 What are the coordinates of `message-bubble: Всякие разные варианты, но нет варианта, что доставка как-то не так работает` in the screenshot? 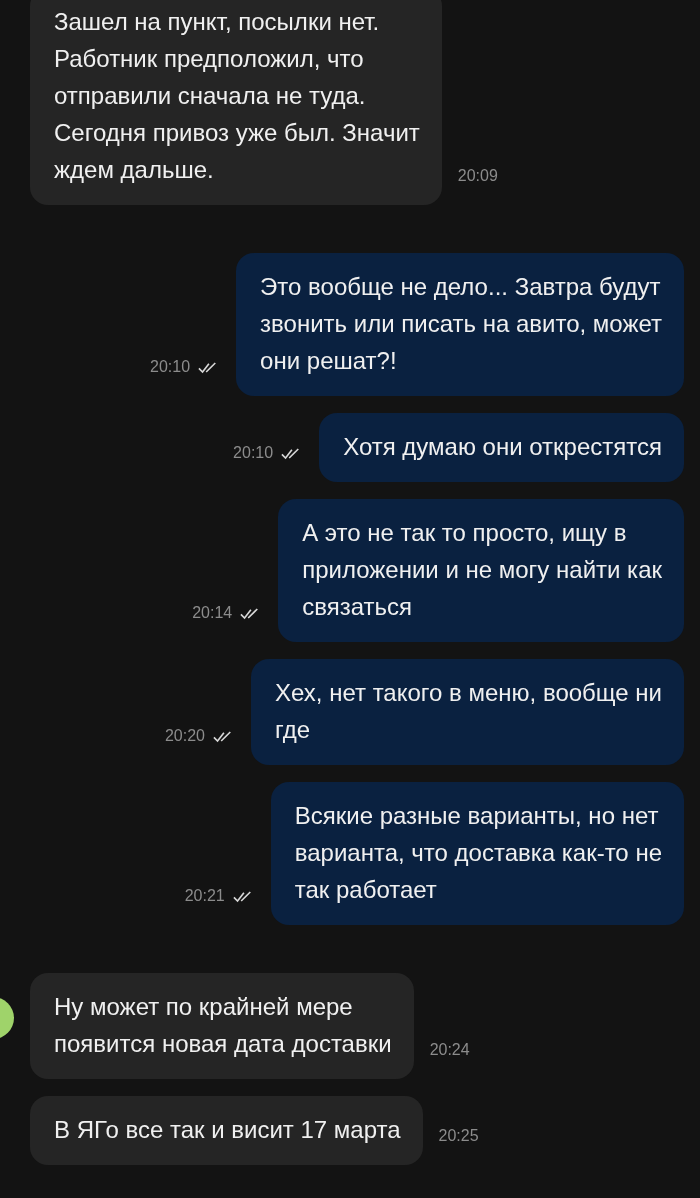 It's located at (477, 853).